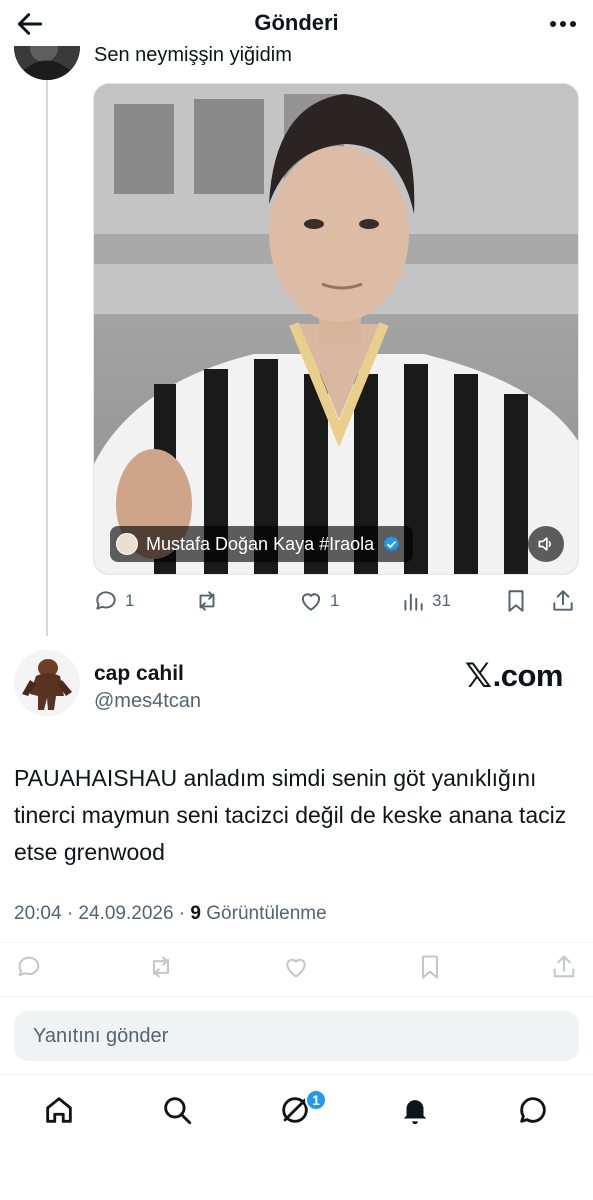  What do you see at coordinates (392, 543) in the screenshot?
I see `verified-badge-icon` at bounding box center [392, 543].